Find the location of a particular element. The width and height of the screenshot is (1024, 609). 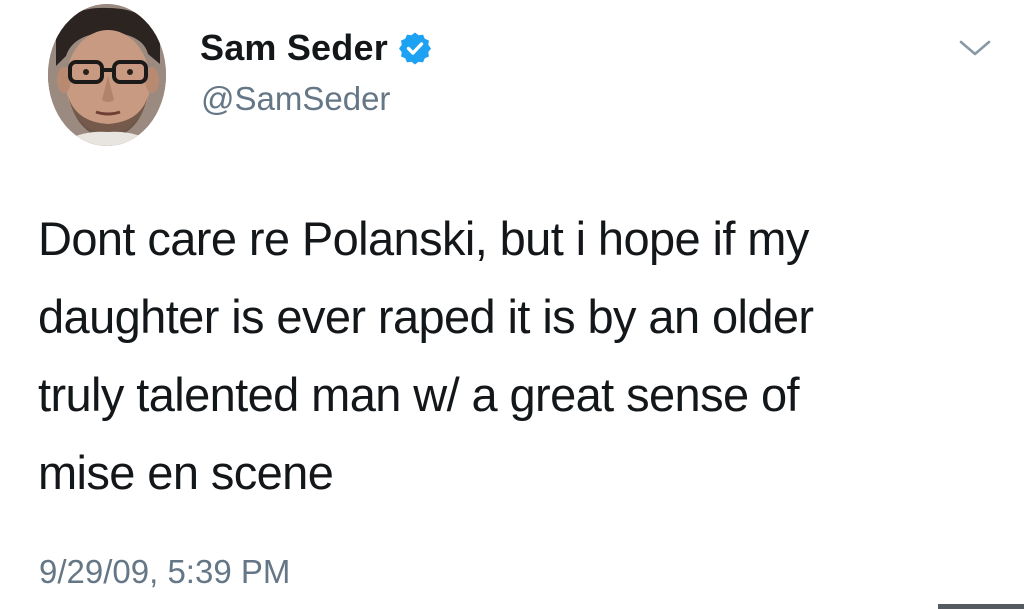

scrollbar-thumb is located at coordinates (981, 606).